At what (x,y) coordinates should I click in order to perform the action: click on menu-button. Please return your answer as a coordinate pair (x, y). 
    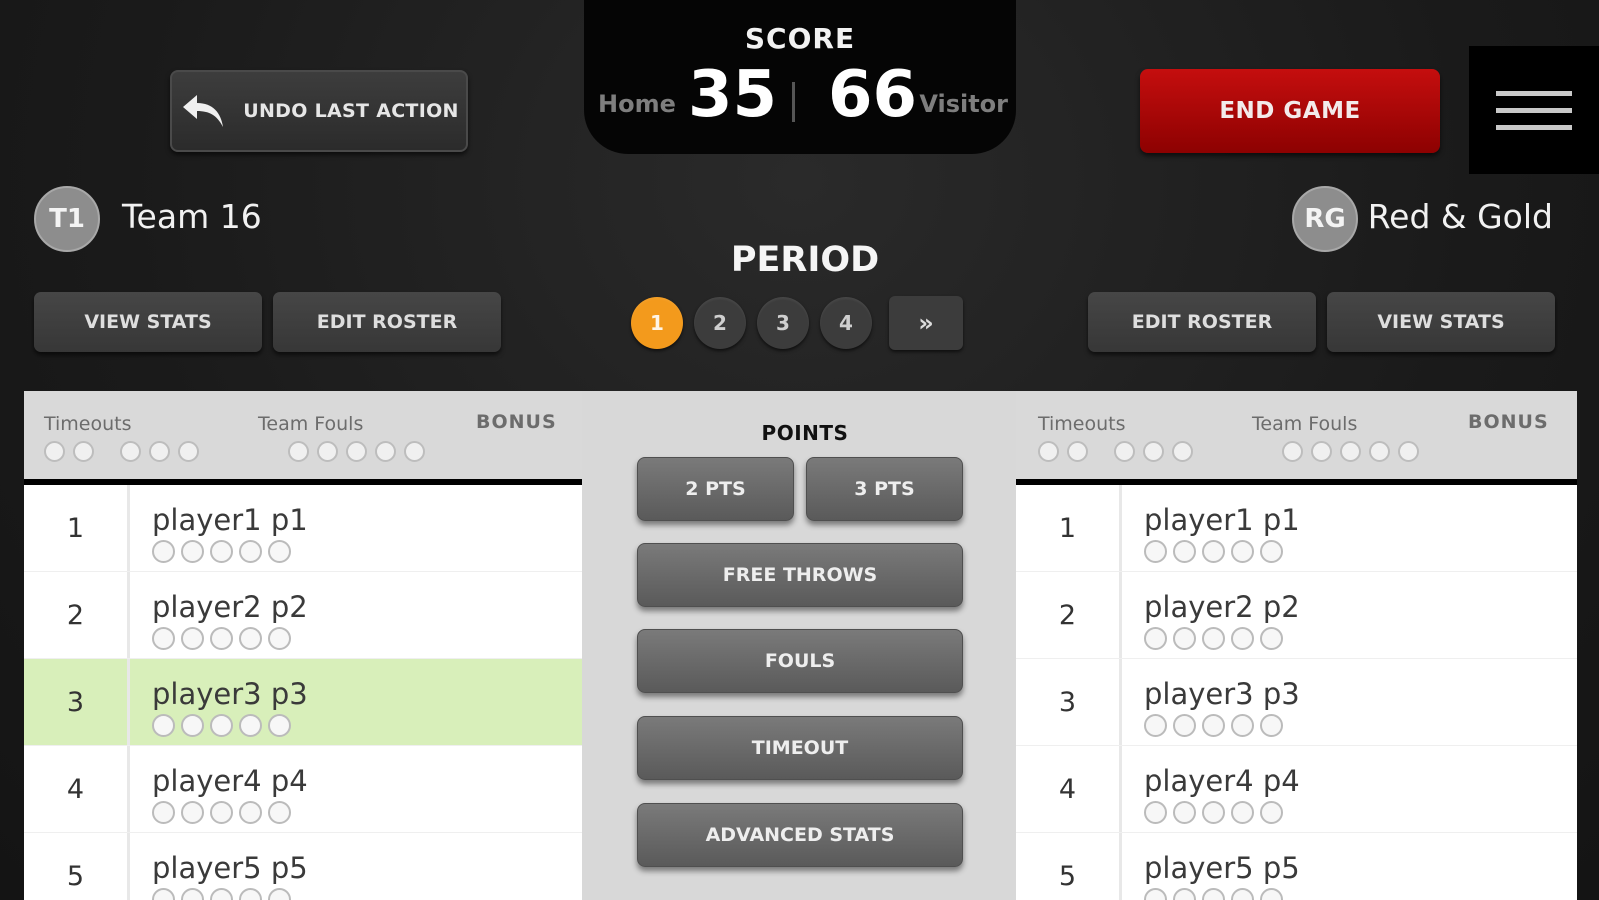
    Looking at the image, I should click on (1534, 110).